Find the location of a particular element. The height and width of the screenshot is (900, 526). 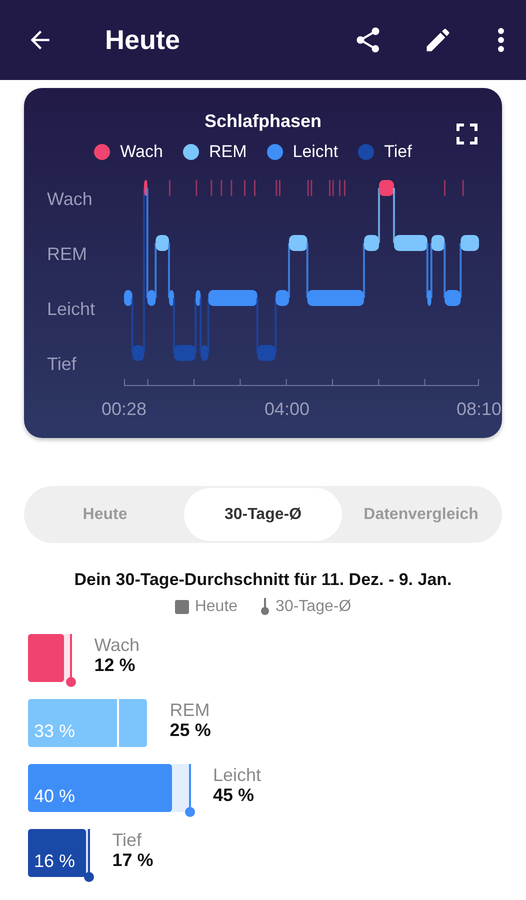

today-bar: 33 % is located at coordinates (87, 723).